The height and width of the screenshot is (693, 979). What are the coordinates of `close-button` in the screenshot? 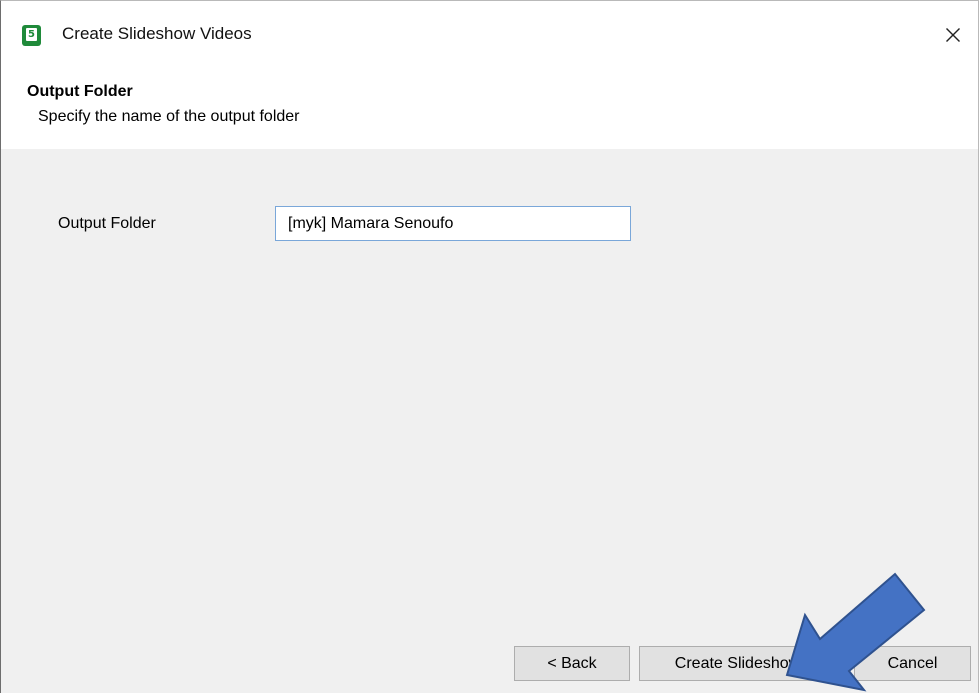 It's located at (953, 35).